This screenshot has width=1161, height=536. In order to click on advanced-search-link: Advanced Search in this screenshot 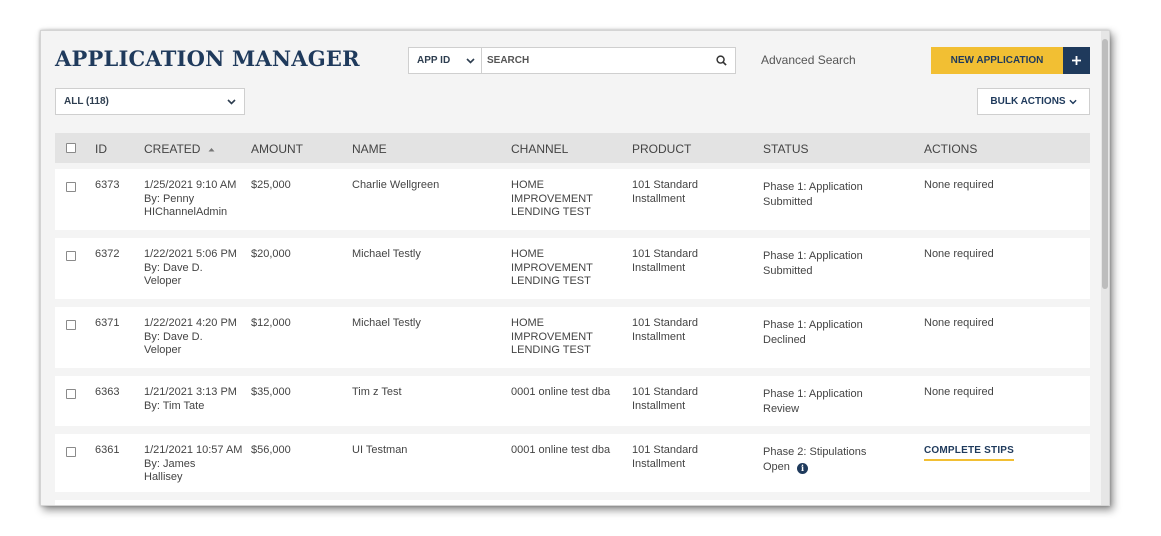, I will do `click(808, 60)`.